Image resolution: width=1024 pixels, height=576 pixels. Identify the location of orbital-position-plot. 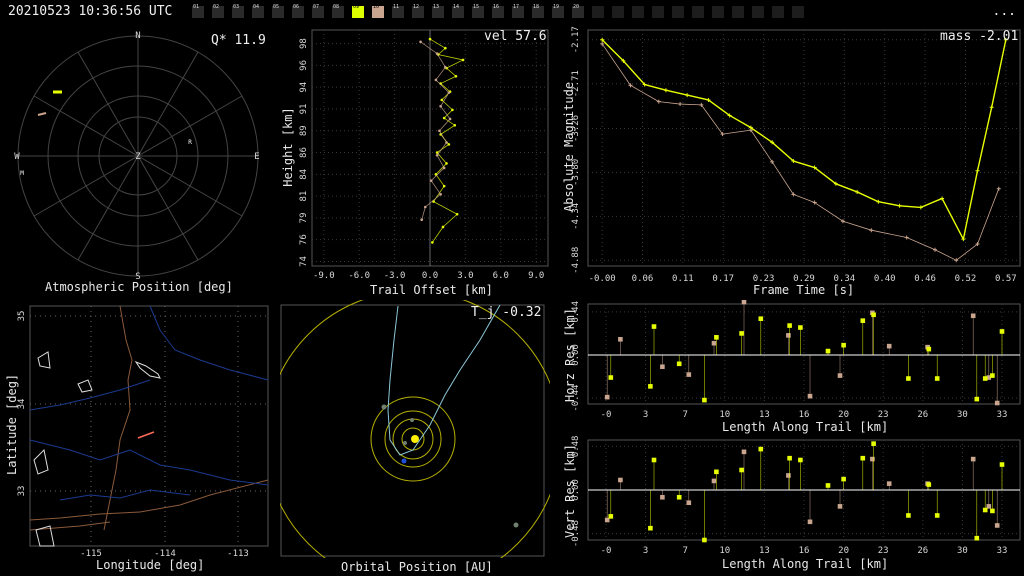
(415, 429).